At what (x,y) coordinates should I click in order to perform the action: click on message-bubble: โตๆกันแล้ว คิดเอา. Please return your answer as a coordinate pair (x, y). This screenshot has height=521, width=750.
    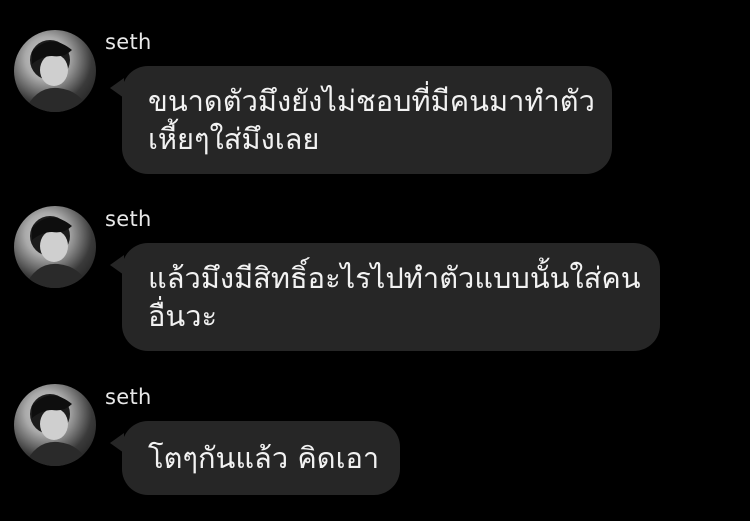
    Looking at the image, I should click on (255, 458).